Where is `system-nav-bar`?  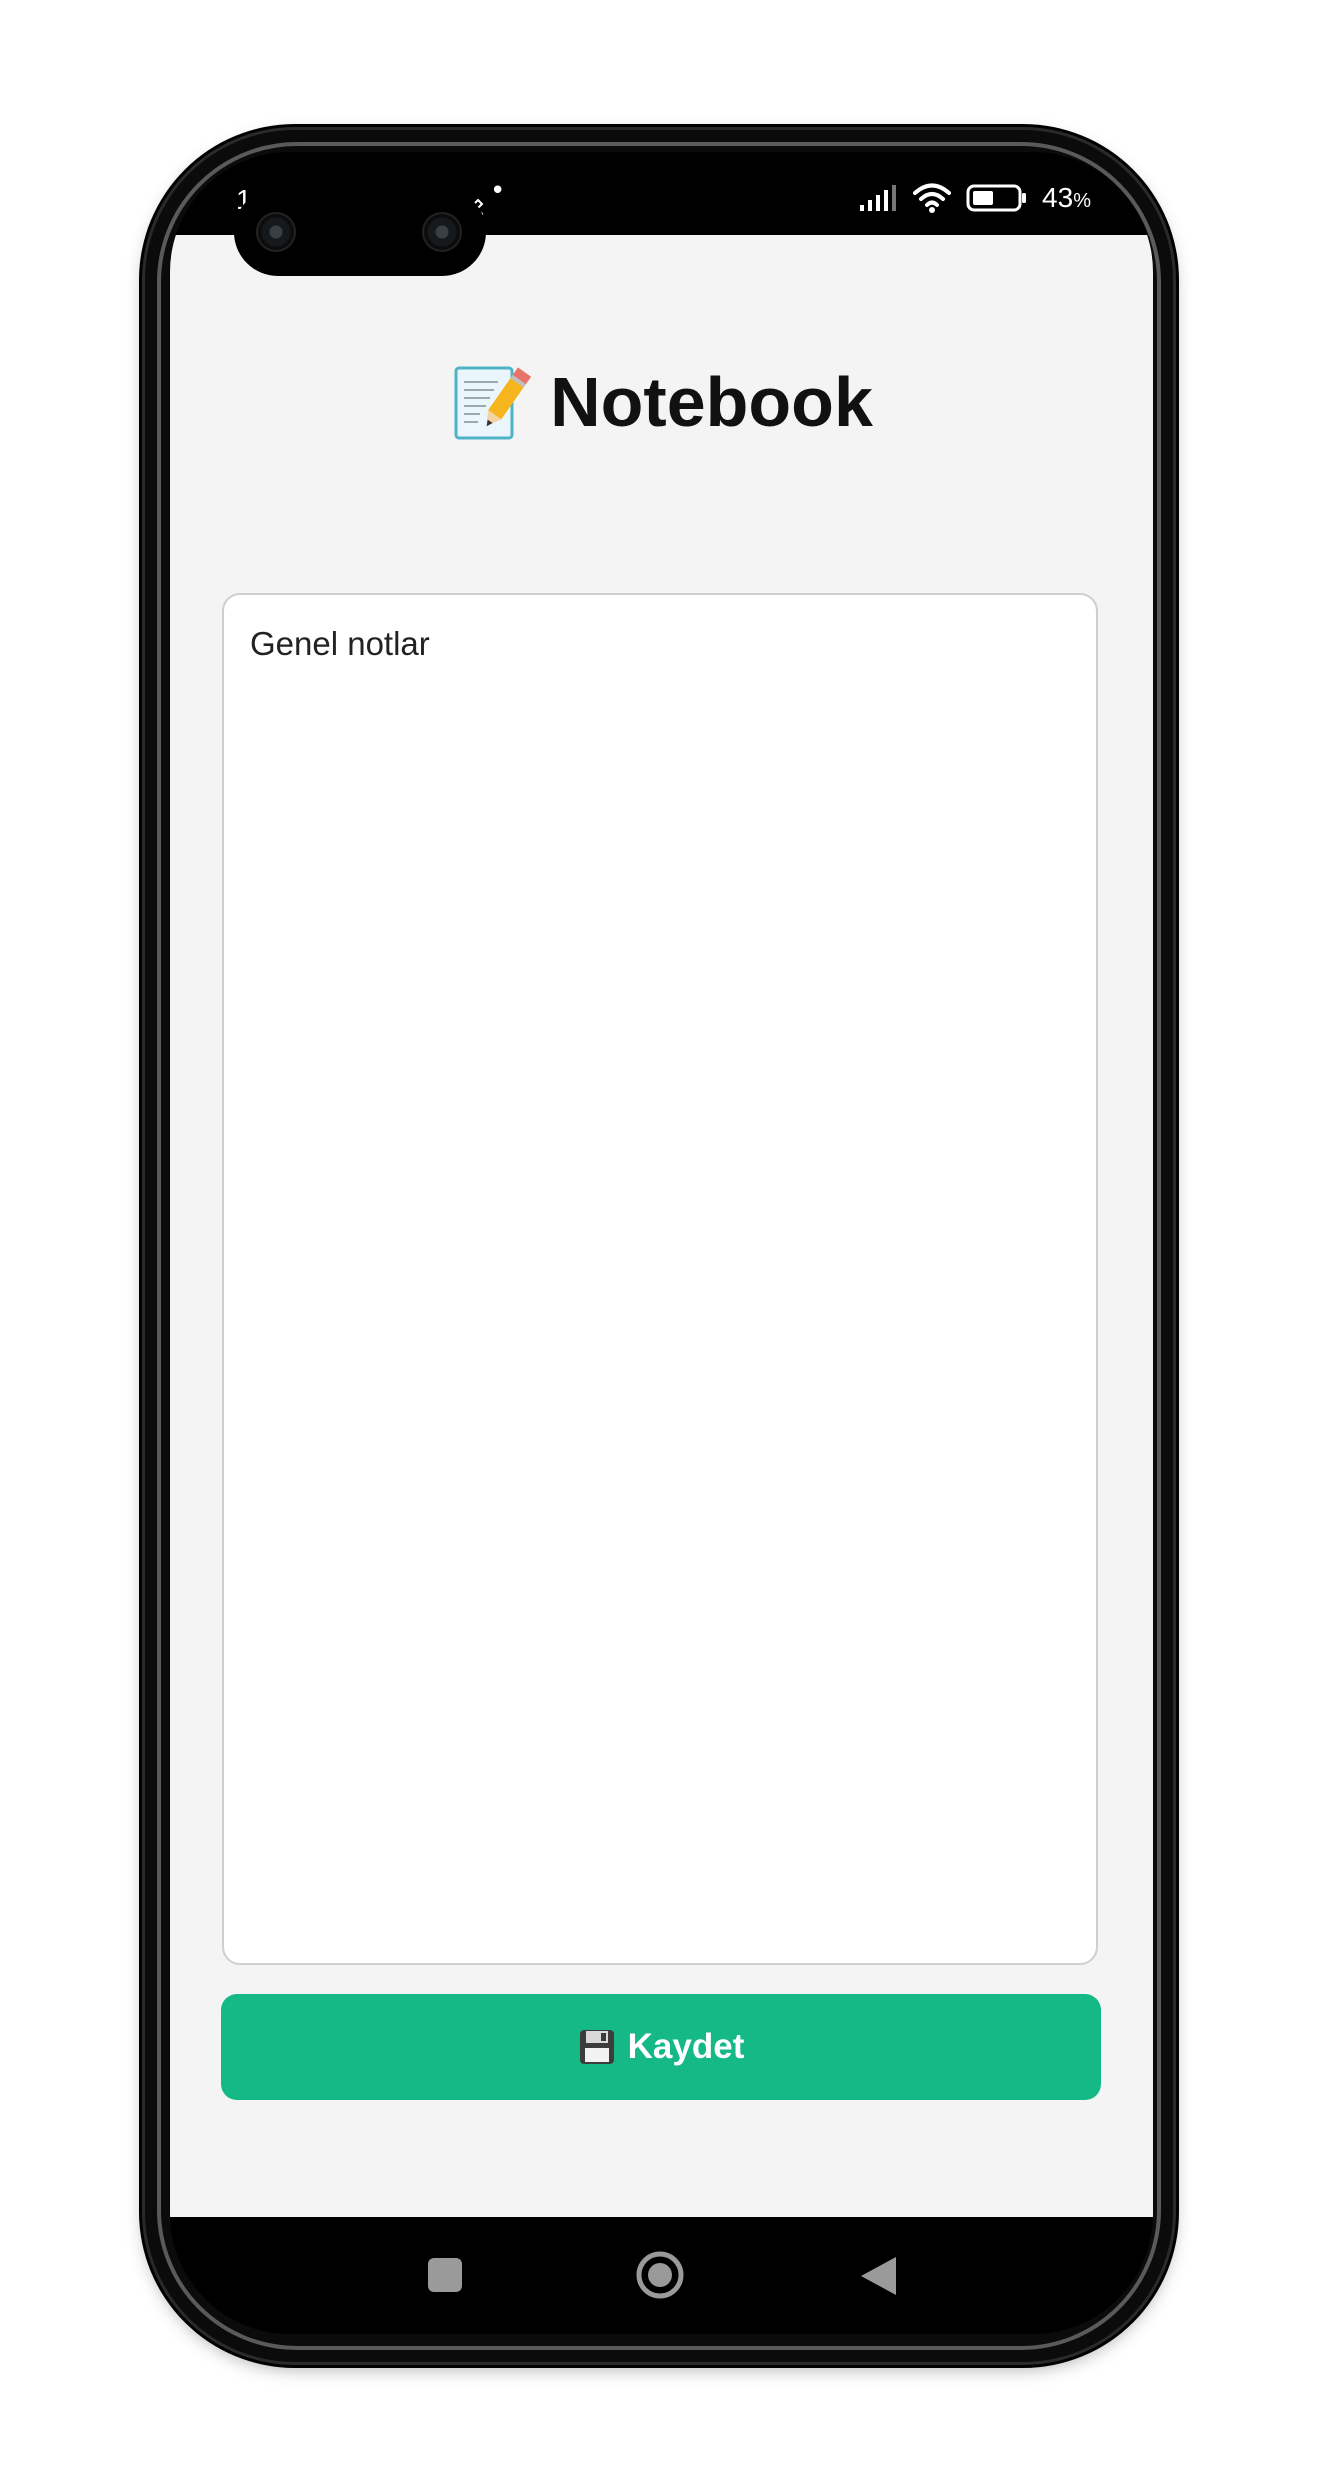 system-nav-bar is located at coordinates (661, 2275).